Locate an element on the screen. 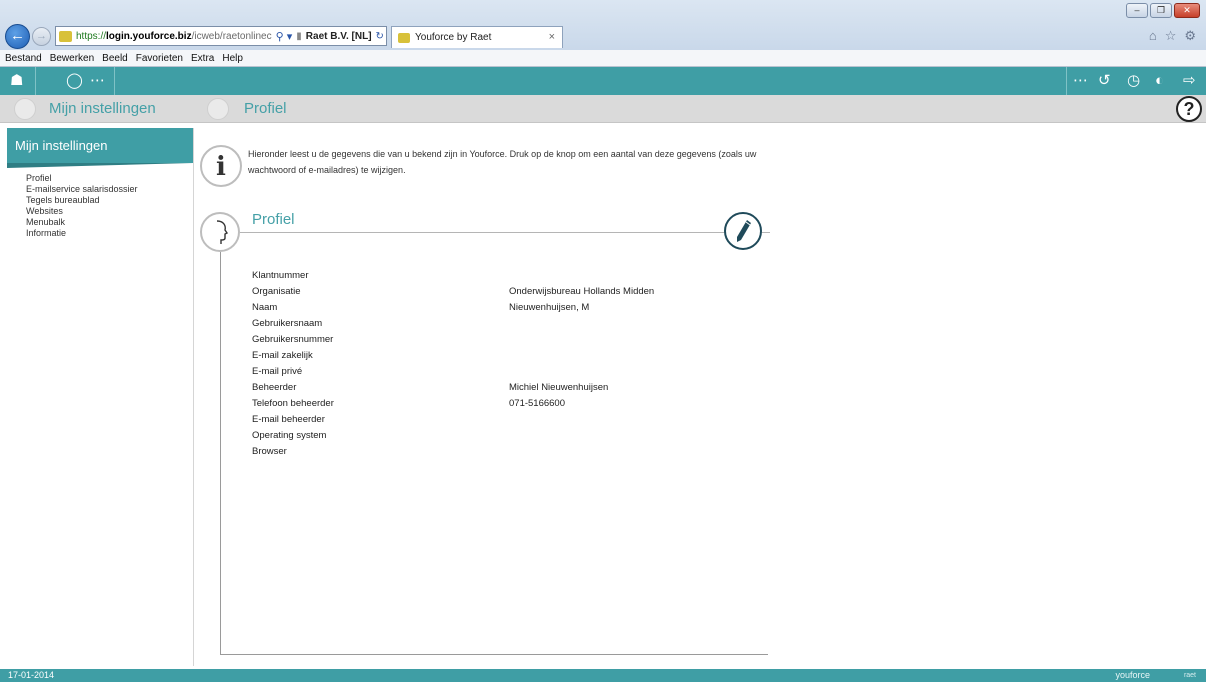 The width and height of the screenshot is (1206, 682). sidebar-item-tegels: Tegels bureaublad is located at coordinates (109, 200).